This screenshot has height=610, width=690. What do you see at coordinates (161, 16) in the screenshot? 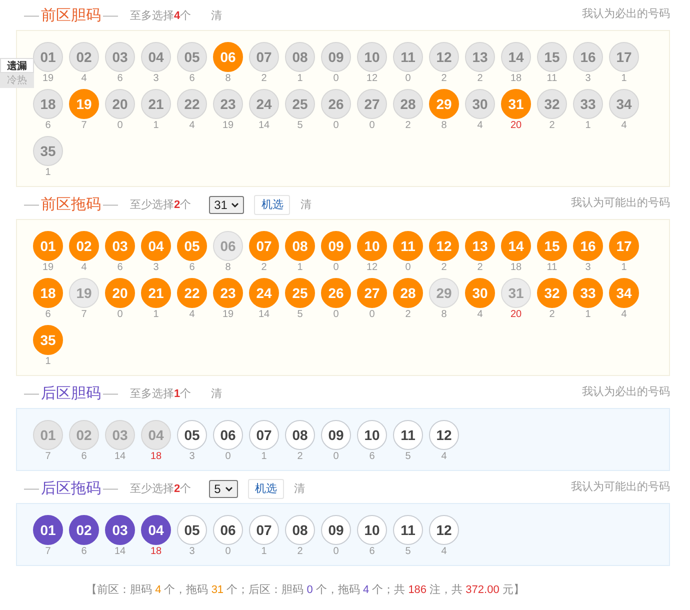
I see `hint-text: 至多选择4个` at bounding box center [161, 16].